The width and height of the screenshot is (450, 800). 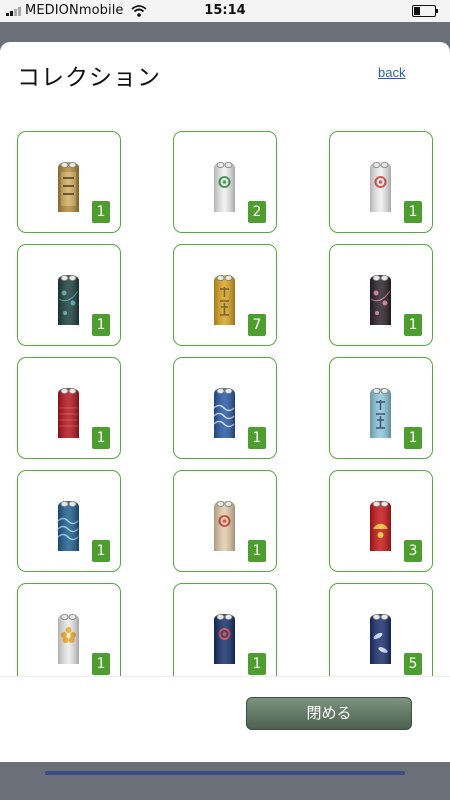 I want to click on beige-maneki-neko-amulet-icon, so click(x=224, y=524).